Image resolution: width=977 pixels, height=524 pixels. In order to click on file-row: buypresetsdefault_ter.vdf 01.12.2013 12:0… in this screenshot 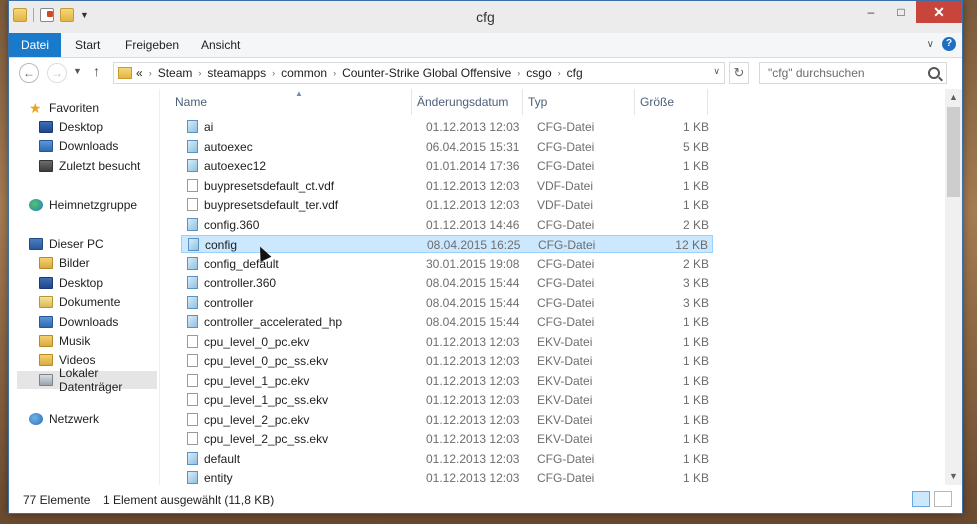, I will do `click(447, 205)`.